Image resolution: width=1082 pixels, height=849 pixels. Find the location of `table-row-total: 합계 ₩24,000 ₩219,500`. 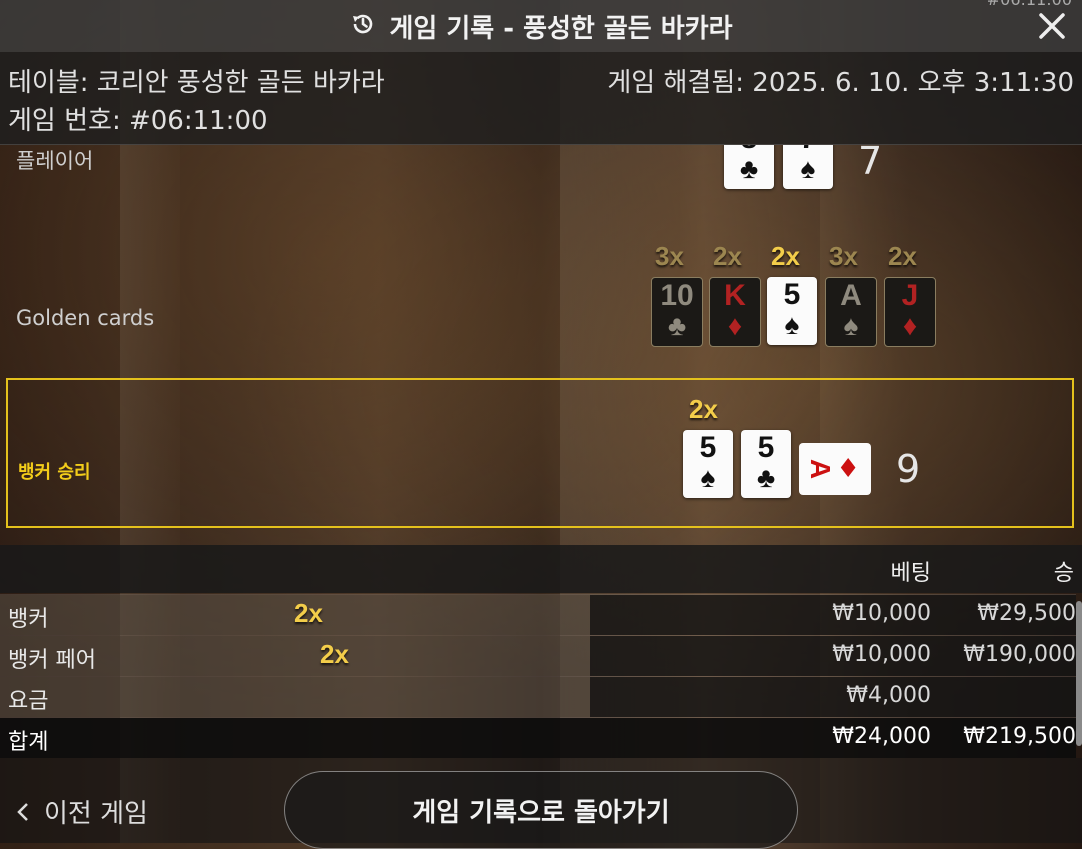

table-row-total: 합계 ₩24,000 ₩219,500 is located at coordinates (538, 737).